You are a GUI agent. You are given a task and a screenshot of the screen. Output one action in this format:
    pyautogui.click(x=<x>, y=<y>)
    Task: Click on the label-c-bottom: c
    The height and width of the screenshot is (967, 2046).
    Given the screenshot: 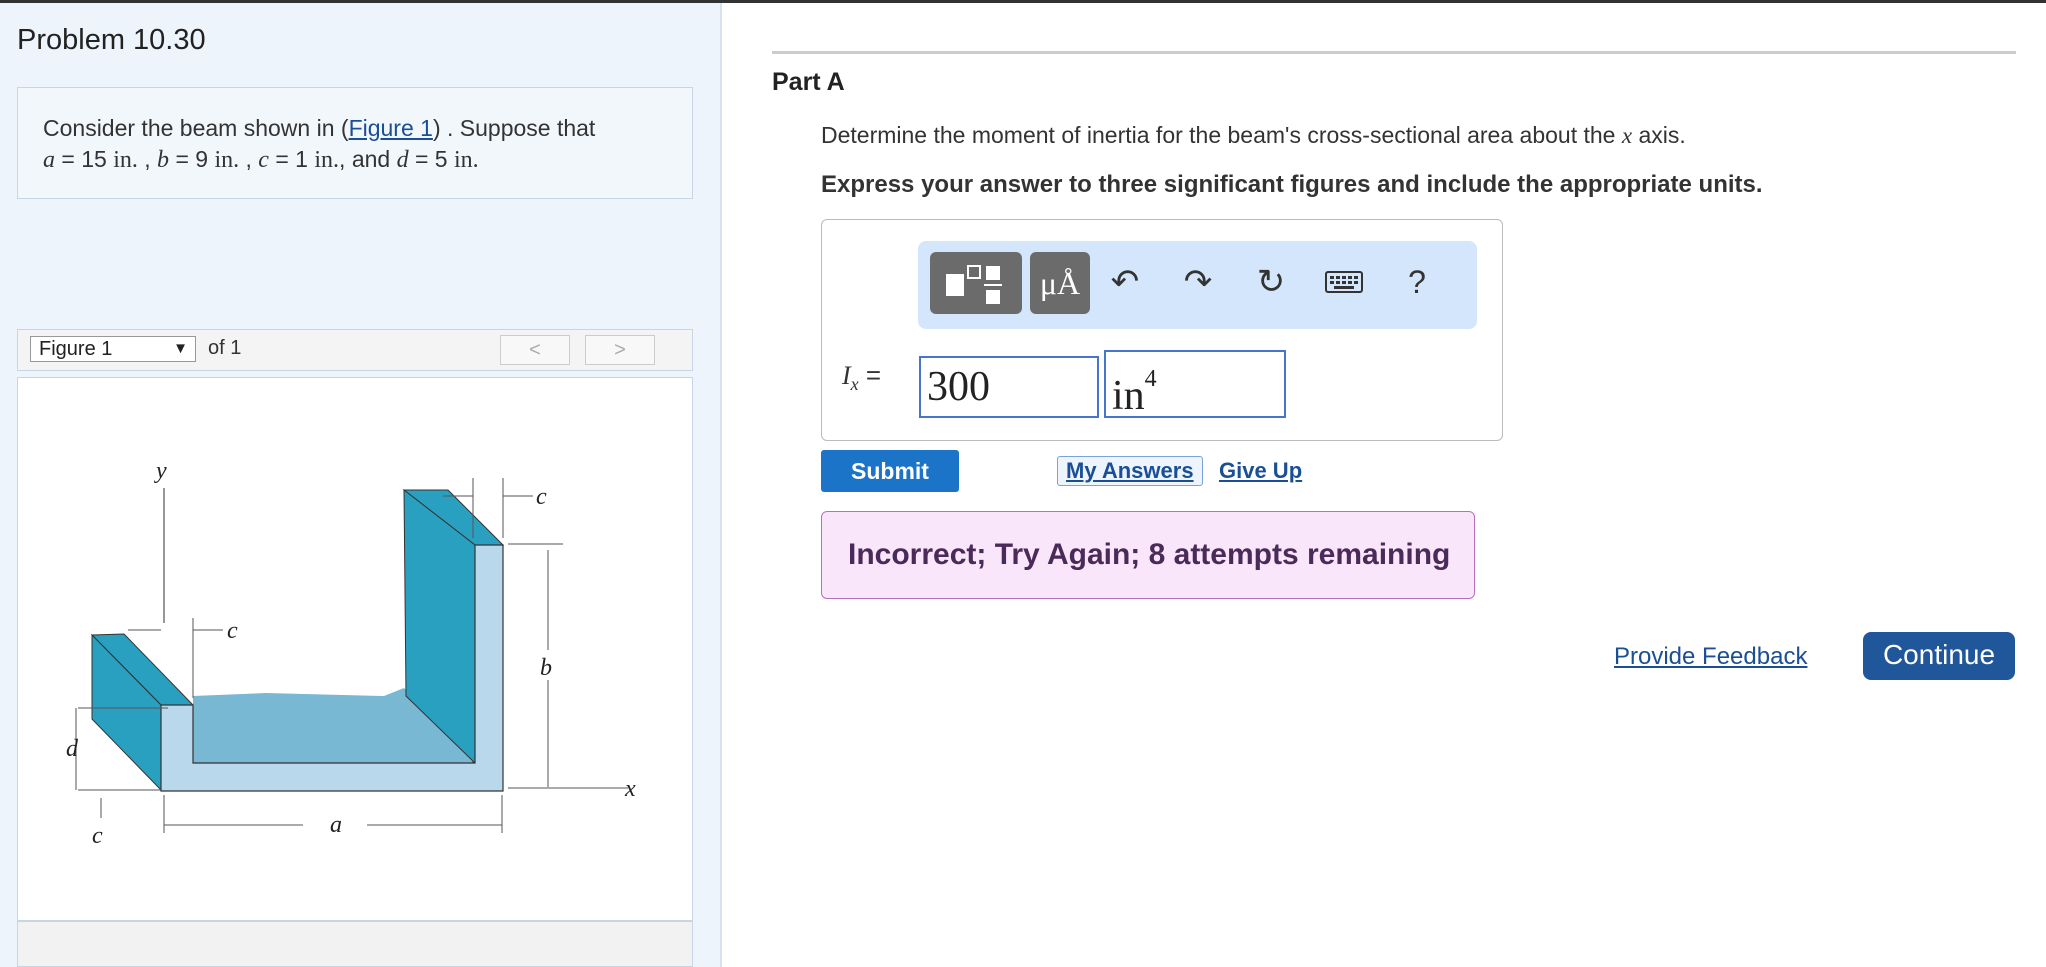 What is the action you would take?
    pyautogui.click(x=97, y=836)
    